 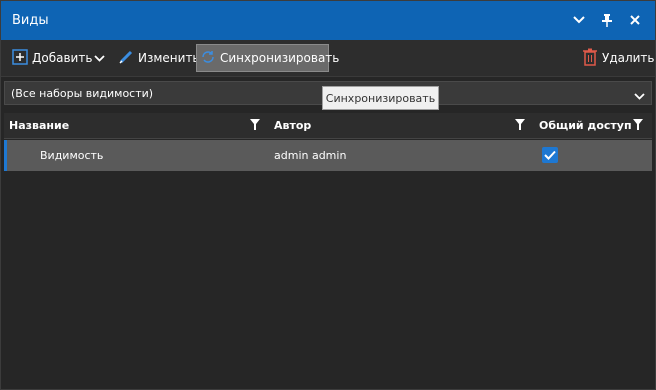 I want to click on sync-icon, so click(x=208, y=58).